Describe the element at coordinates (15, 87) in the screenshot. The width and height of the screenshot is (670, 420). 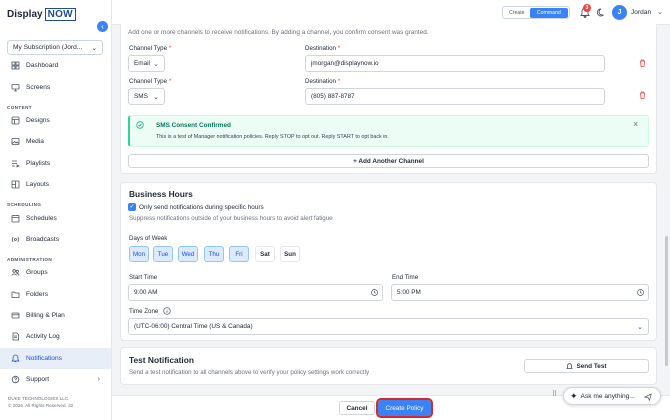
I see `screens-icon` at that location.